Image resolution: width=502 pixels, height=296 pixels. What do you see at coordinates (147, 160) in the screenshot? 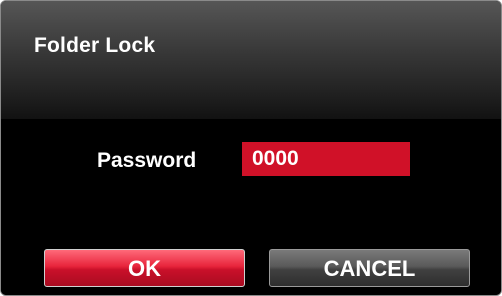
I see `password-label: Password` at bounding box center [147, 160].